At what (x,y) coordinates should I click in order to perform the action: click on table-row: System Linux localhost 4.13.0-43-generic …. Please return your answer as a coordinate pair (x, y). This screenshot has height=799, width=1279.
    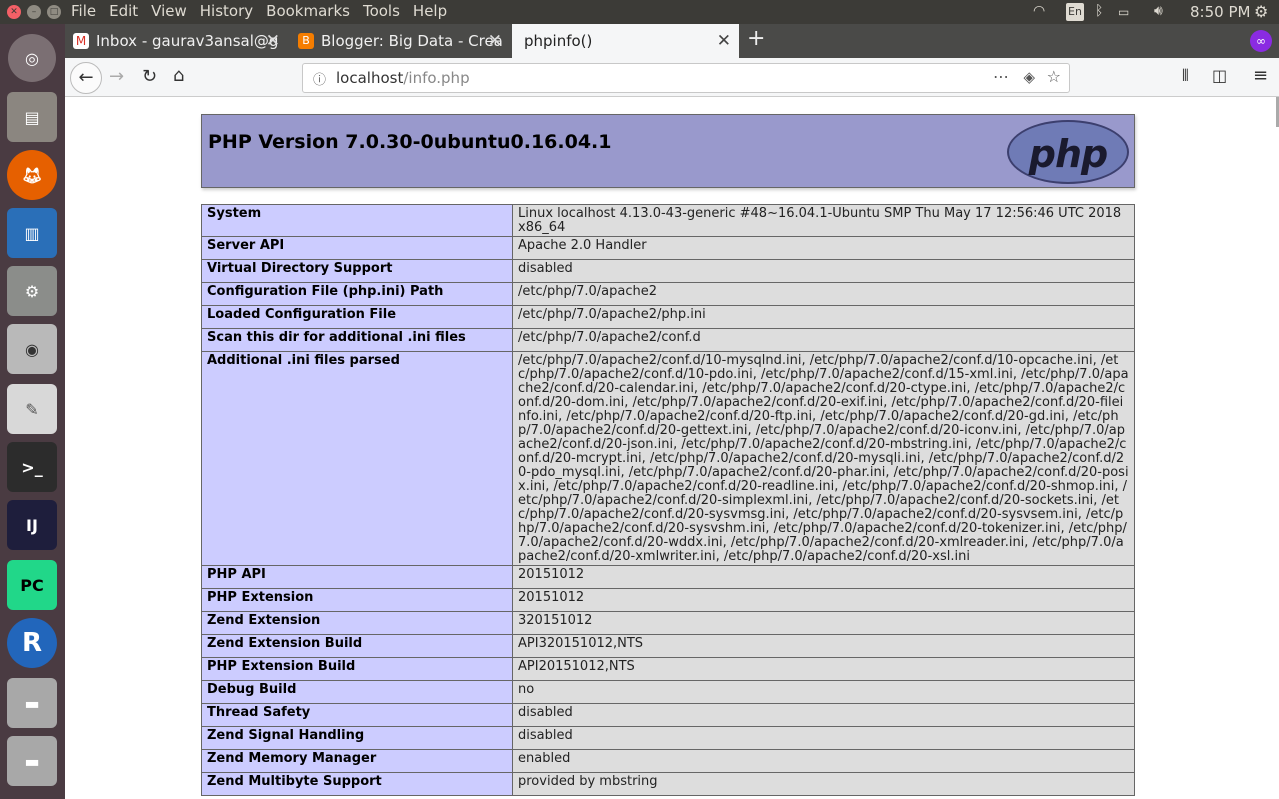
    Looking at the image, I should click on (668, 220).